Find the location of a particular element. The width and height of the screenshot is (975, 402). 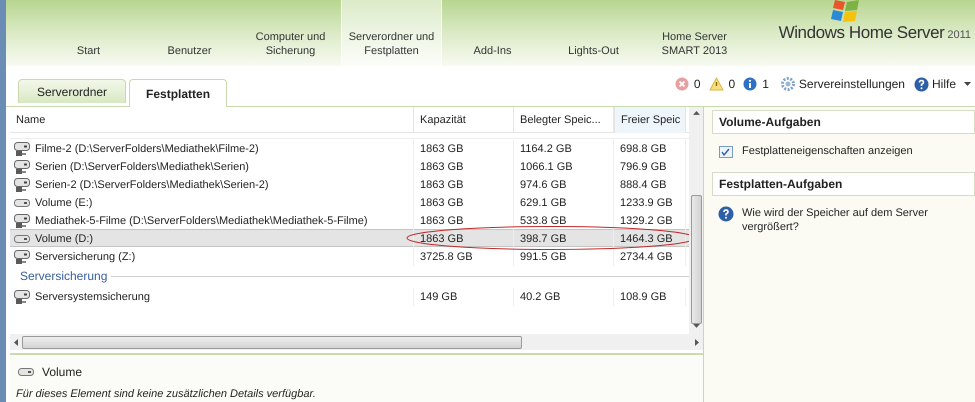

group-heading: Serversicherung is located at coordinates (64, 276).